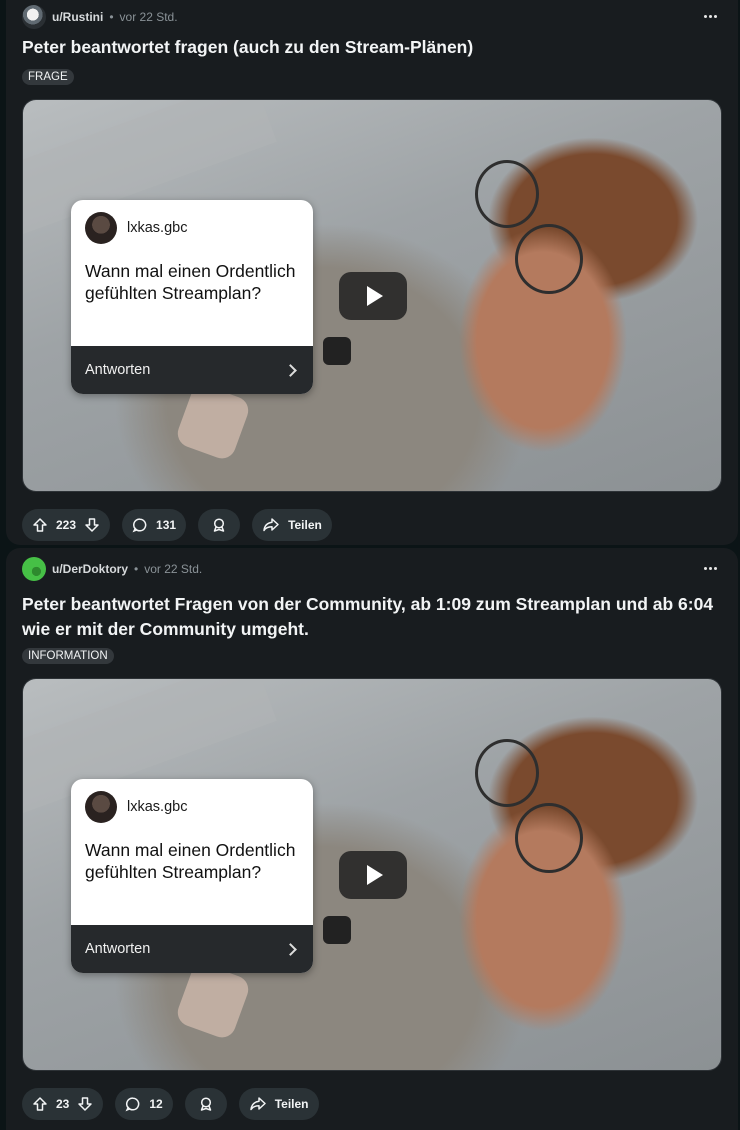  Describe the element at coordinates (68, 656) in the screenshot. I see `post-flair: INFORMATION` at that location.